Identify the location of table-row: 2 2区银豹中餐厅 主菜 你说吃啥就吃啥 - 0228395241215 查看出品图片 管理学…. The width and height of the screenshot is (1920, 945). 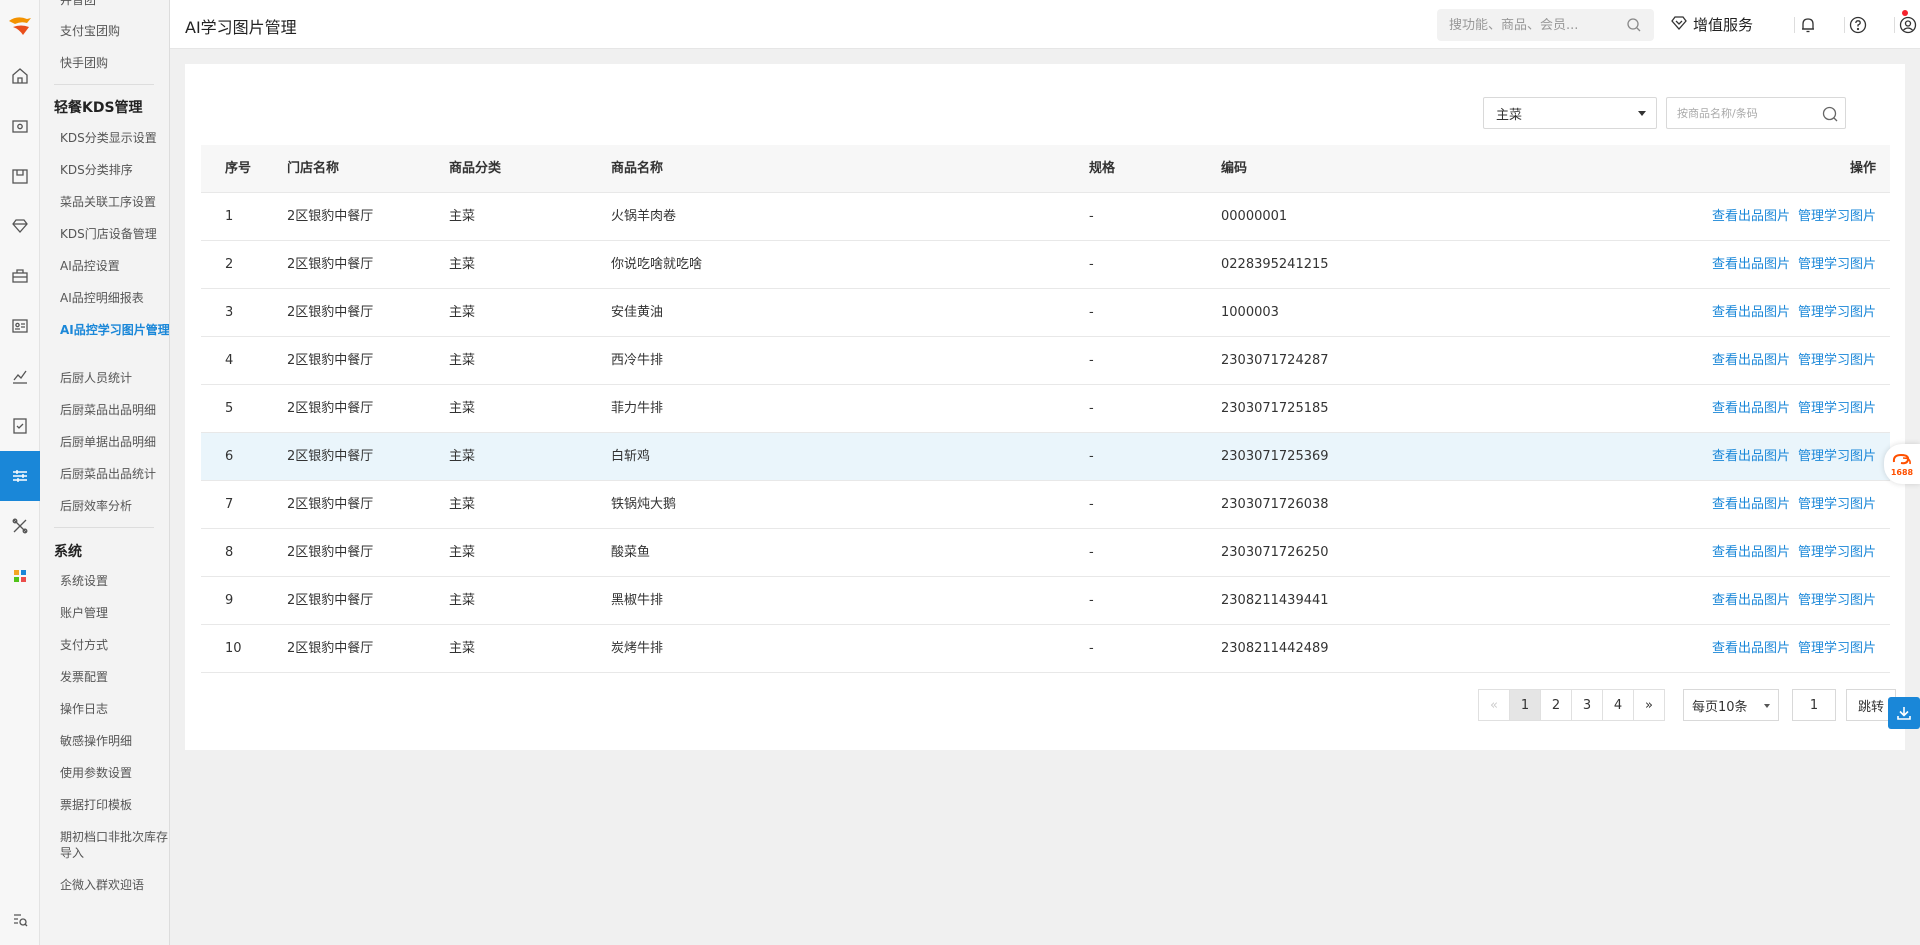
(1045, 265).